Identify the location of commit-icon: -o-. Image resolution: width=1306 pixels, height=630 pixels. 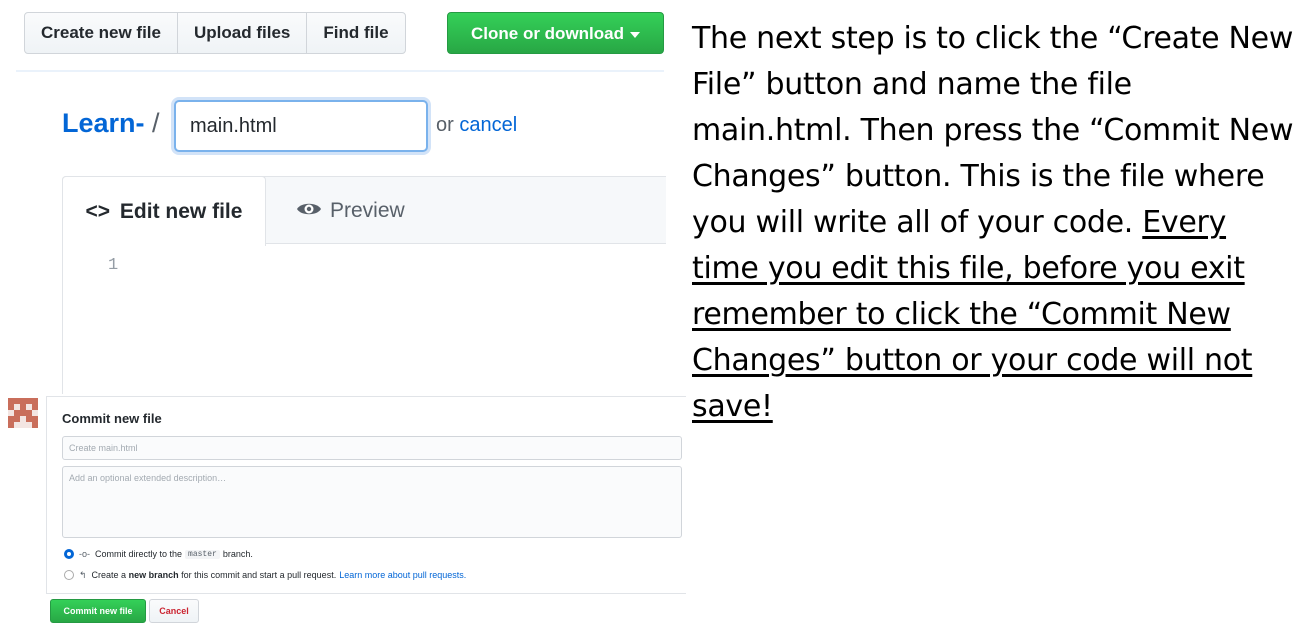
(84, 554).